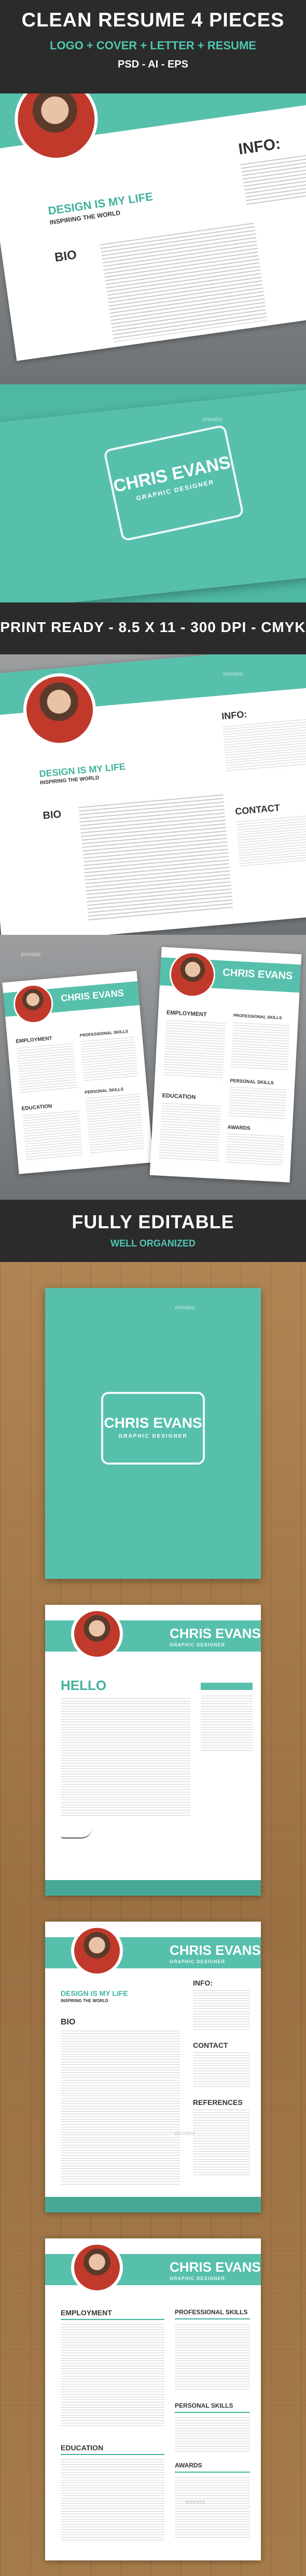  I want to click on main-subtitle: LOGO + COVER + LETTER + RESUME, so click(153, 46).